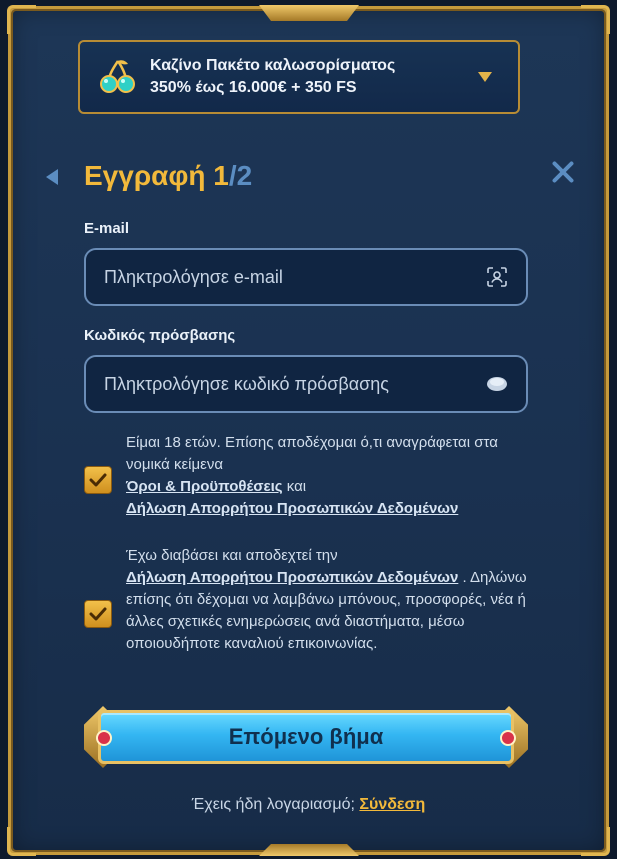 The height and width of the screenshot is (859, 617). What do you see at coordinates (392, 804) in the screenshot?
I see `login-link: Σύνδεση` at bounding box center [392, 804].